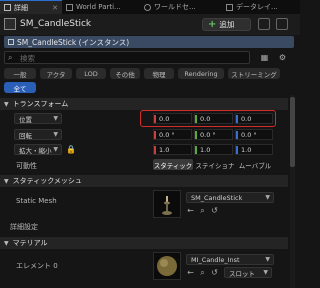 The width and height of the screenshot is (320, 288). Describe the element at coordinates (127, 57) in the screenshot. I see `search-input` at that location.